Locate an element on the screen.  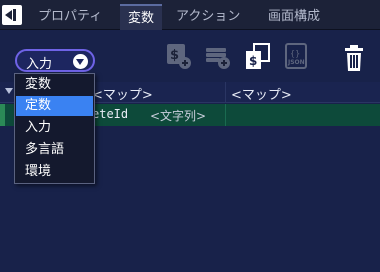
dropdown-option-variables: 変数 is located at coordinates (54, 85).